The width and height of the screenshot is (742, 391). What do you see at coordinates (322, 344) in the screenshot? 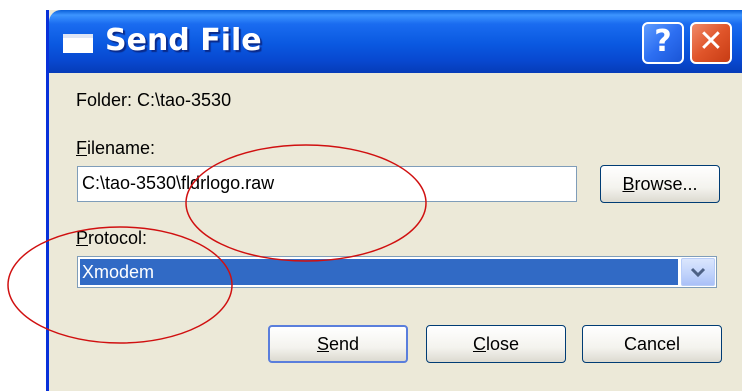
I see `send-button-mnemonic: S` at bounding box center [322, 344].